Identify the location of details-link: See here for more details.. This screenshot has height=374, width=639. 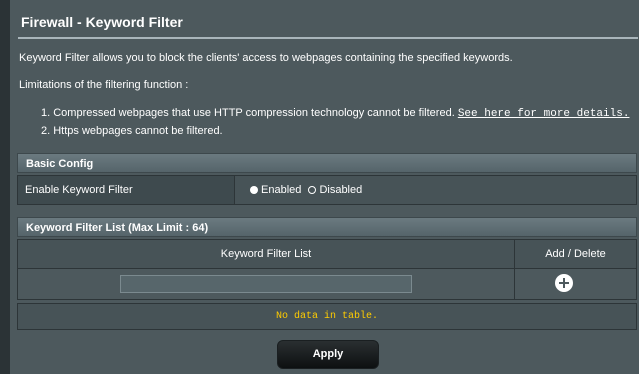
(544, 114).